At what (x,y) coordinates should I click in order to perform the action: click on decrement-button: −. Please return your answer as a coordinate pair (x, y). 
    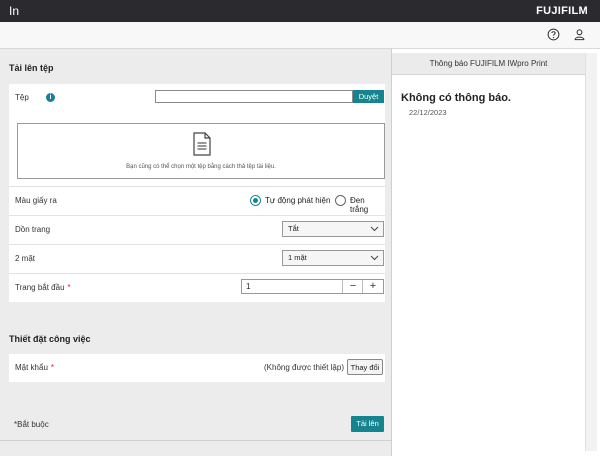
    Looking at the image, I should click on (352, 286).